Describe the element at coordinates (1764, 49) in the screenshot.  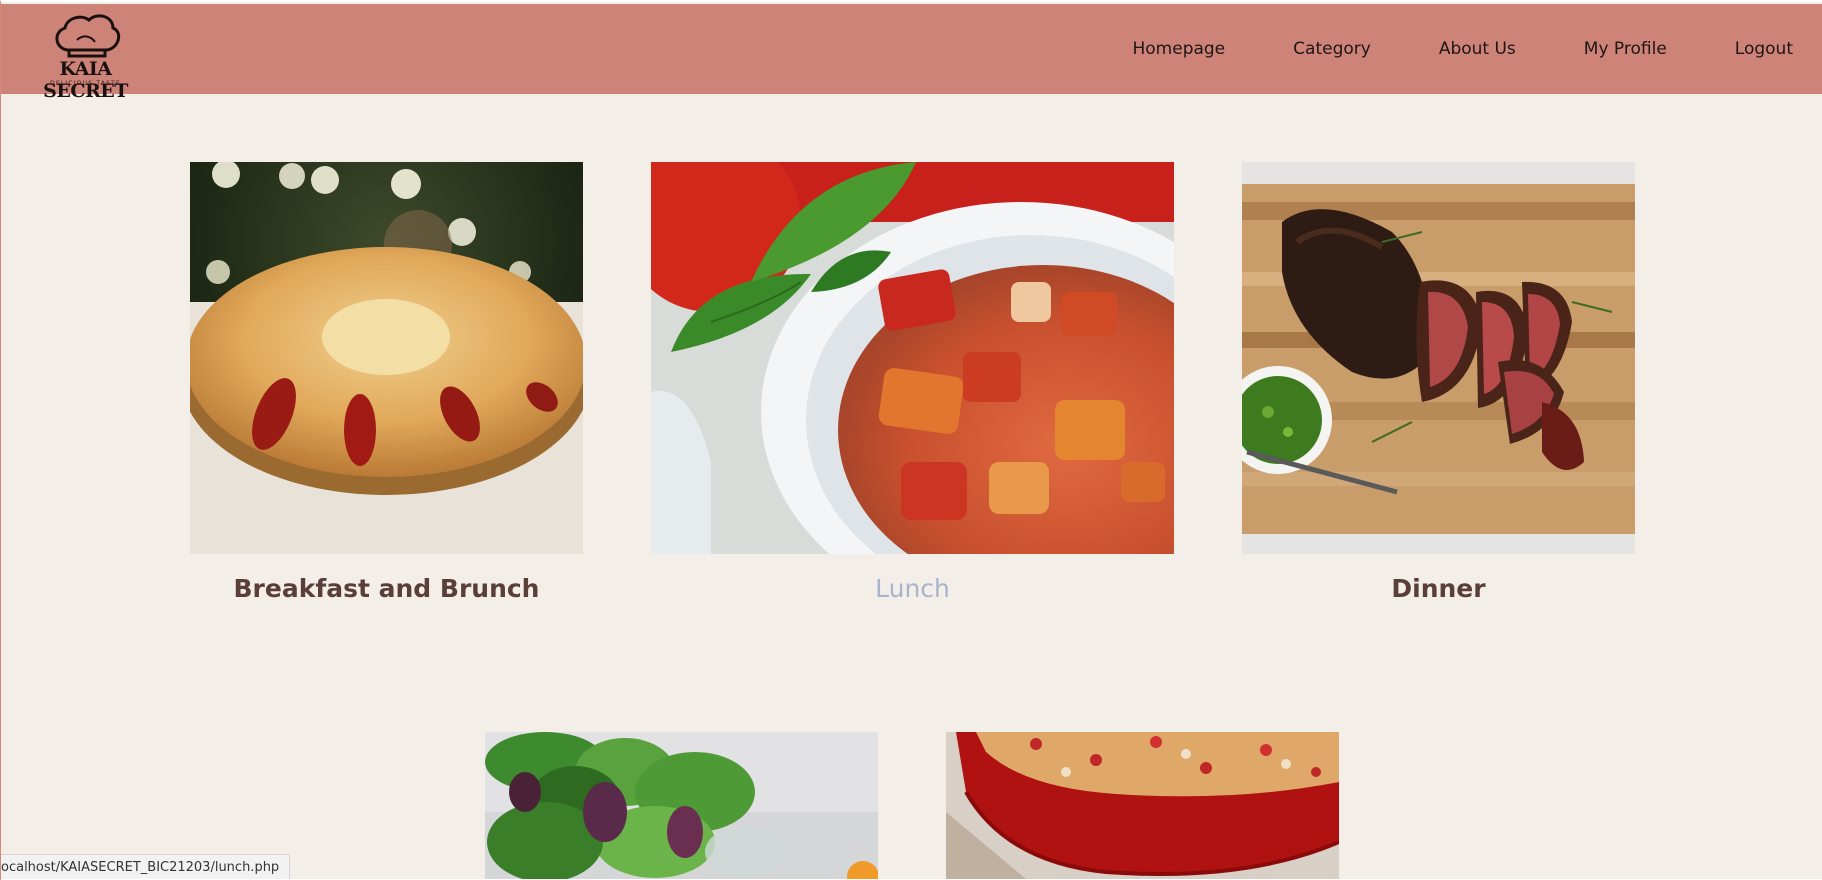
I see `nav-logout: Logout` at that location.